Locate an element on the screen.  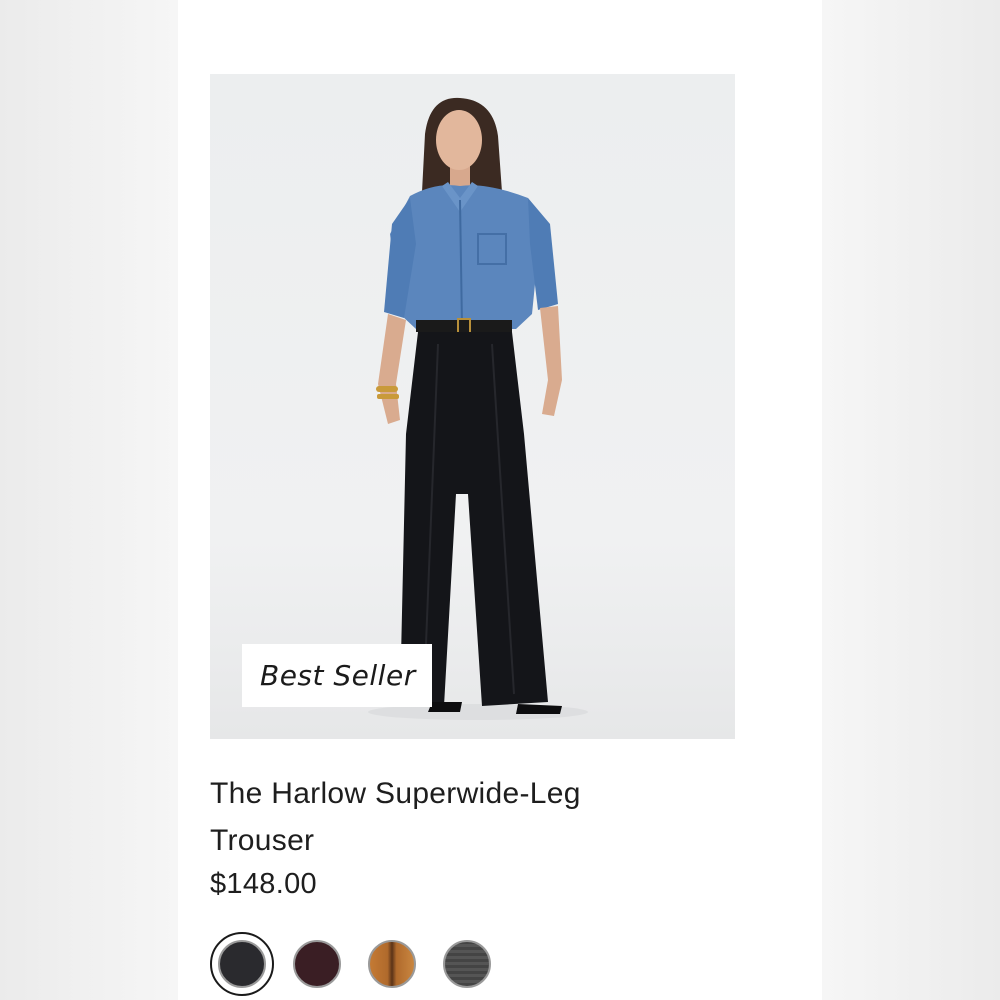
swatch-black-chip is located at coordinates (242, 964).